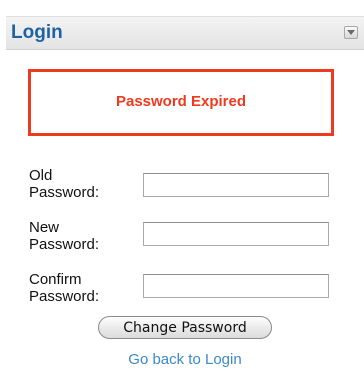 The height and width of the screenshot is (372, 364). Describe the element at coordinates (37, 32) in the screenshot. I see `panel-title: Login` at that location.